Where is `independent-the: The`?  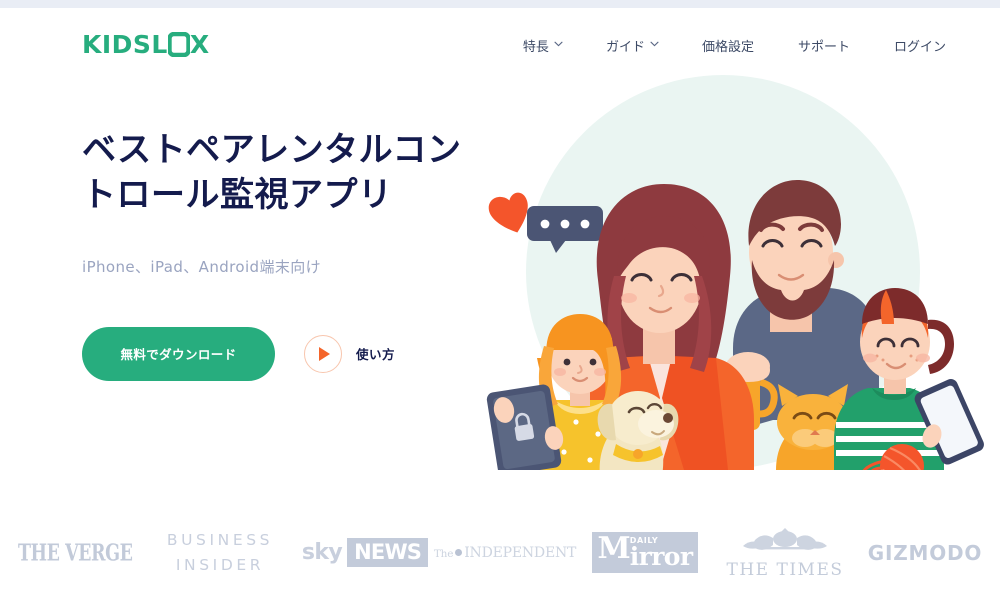
independent-the: The is located at coordinates (443, 553).